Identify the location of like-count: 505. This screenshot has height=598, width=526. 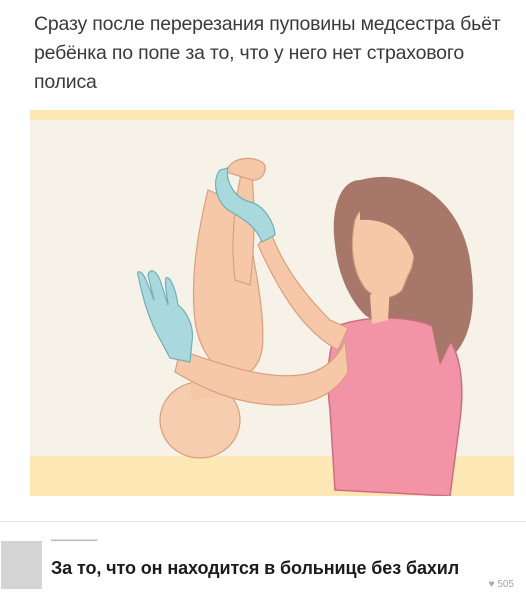
(505, 584).